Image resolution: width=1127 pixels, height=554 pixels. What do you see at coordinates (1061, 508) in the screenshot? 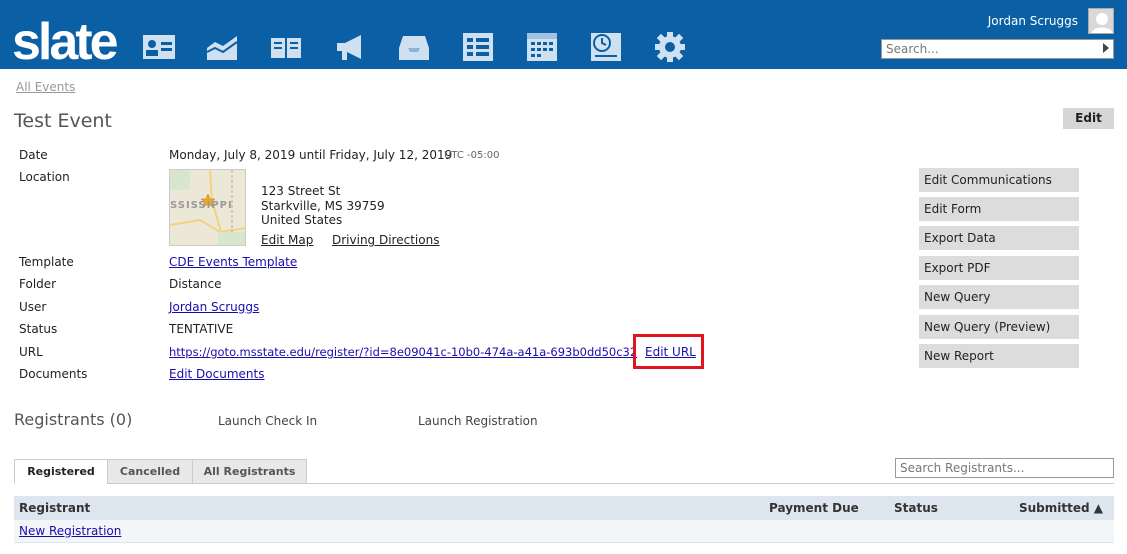
I see `column-submitted: Submitted ▲` at bounding box center [1061, 508].